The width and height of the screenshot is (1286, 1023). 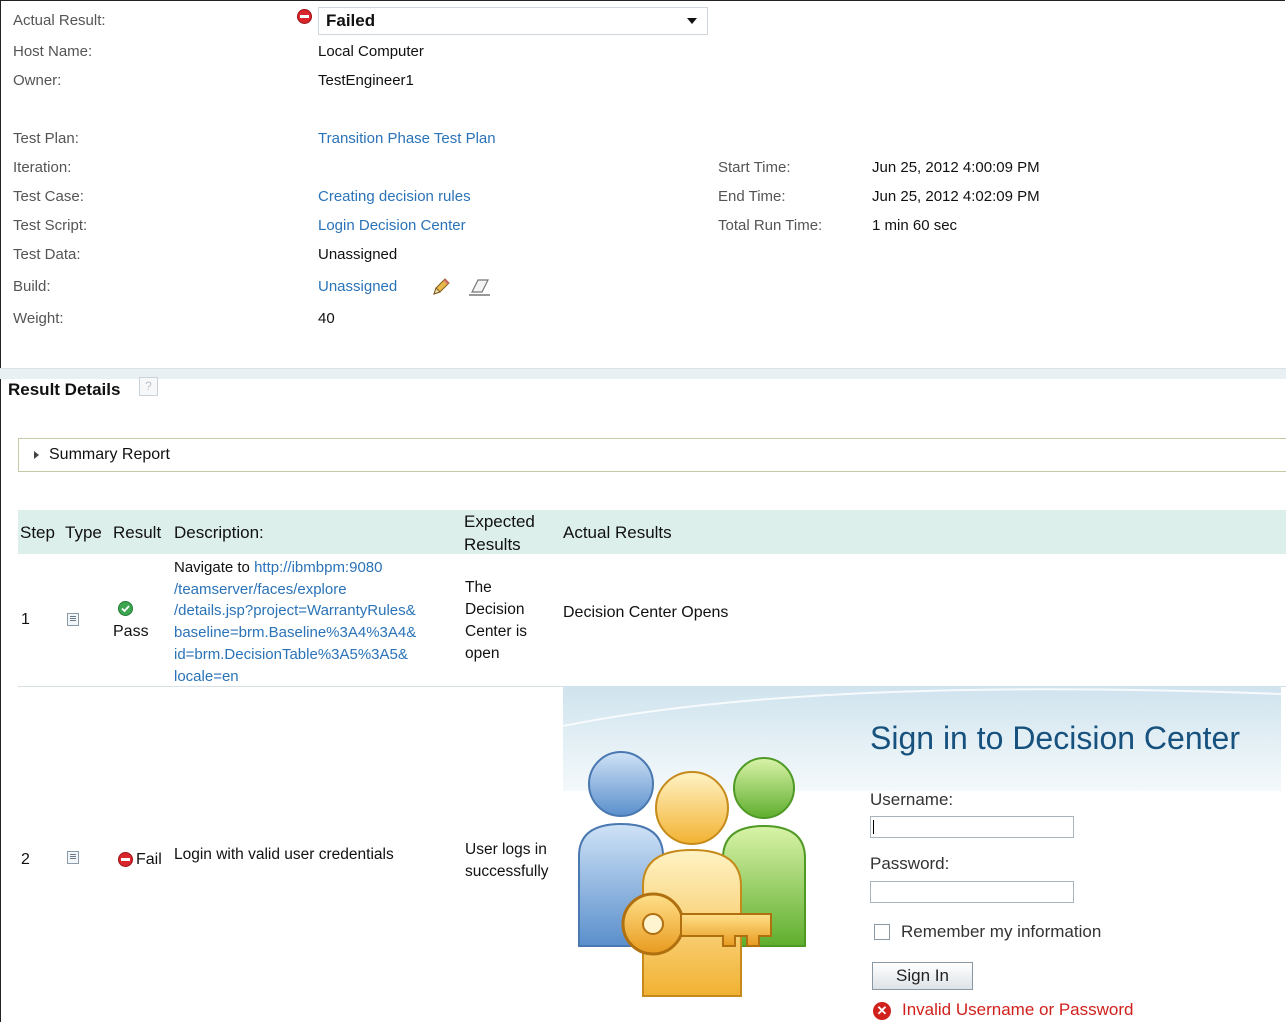 What do you see at coordinates (479, 289) in the screenshot?
I see `eraser-icon` at bounding box center [479, 289].